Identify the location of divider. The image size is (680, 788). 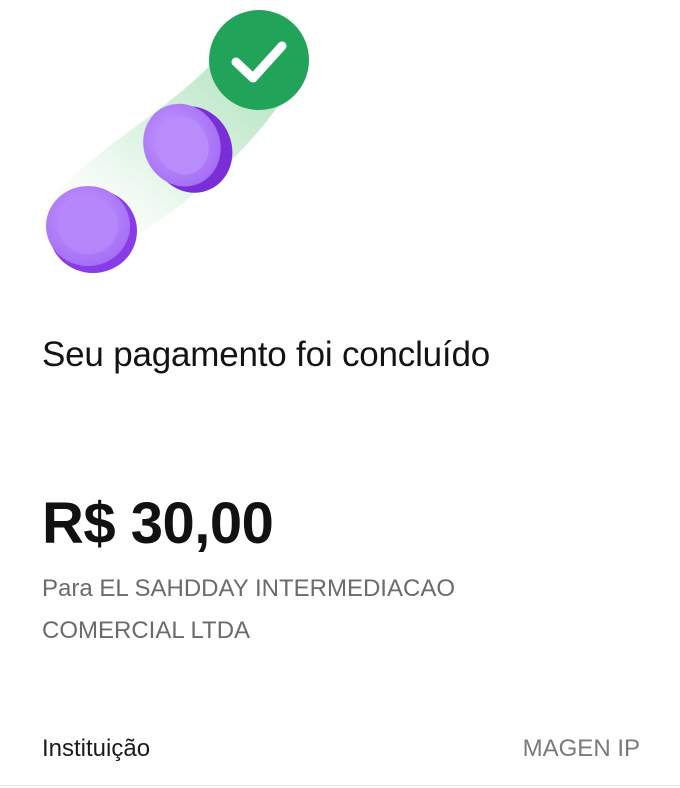
(340, 785).